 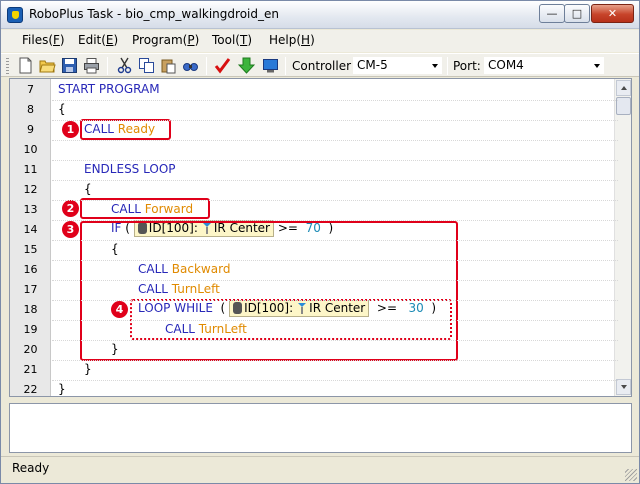 What do you see at coordinates (30, 109) in the screenshot?
I see `line-number: 8` at bounding box center [30, 109].